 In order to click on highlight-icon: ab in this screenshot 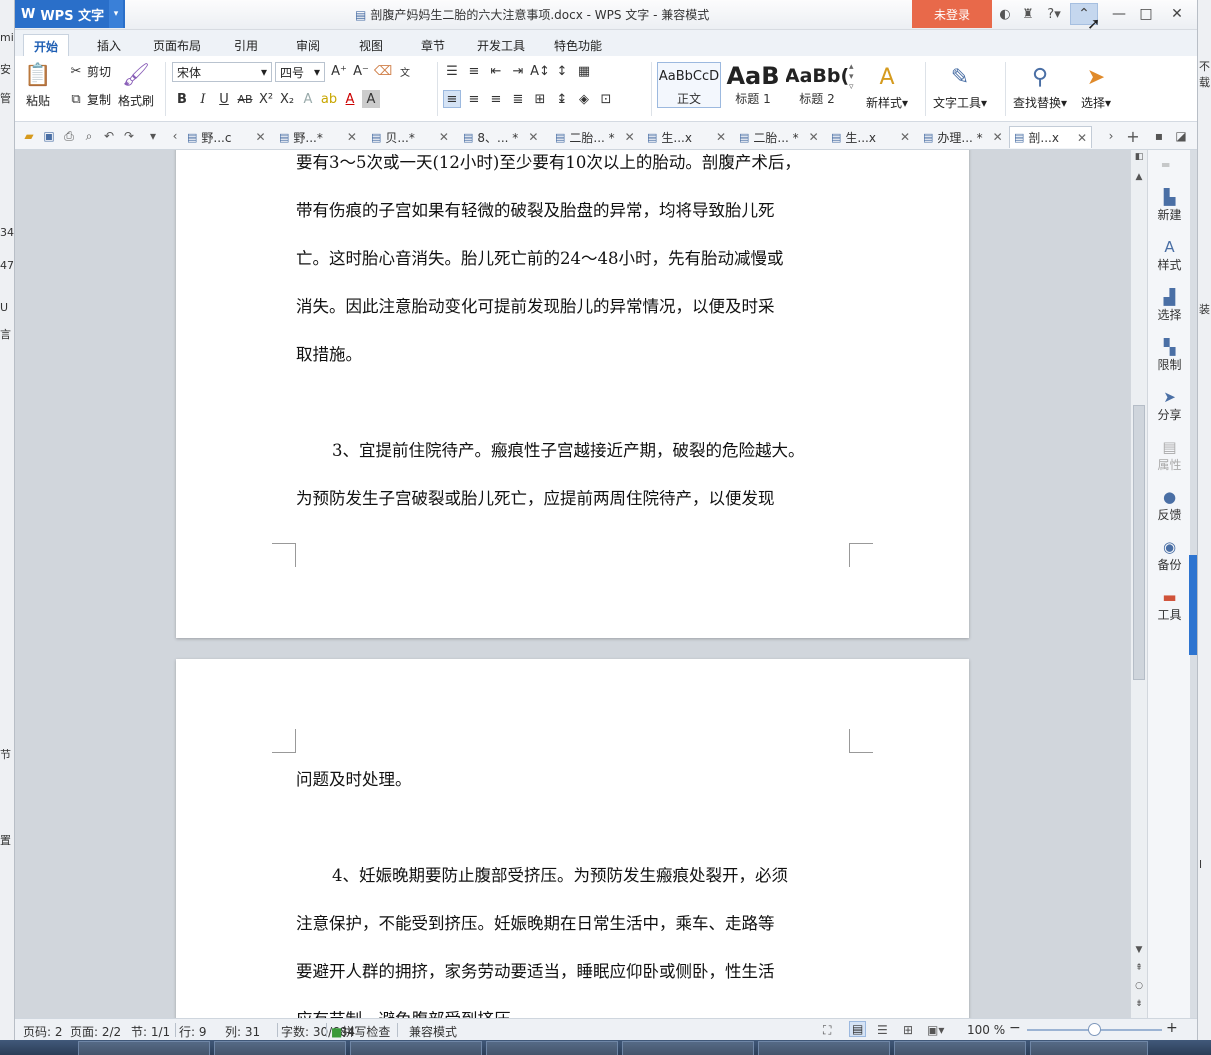, I will do `click(329, 99)`.